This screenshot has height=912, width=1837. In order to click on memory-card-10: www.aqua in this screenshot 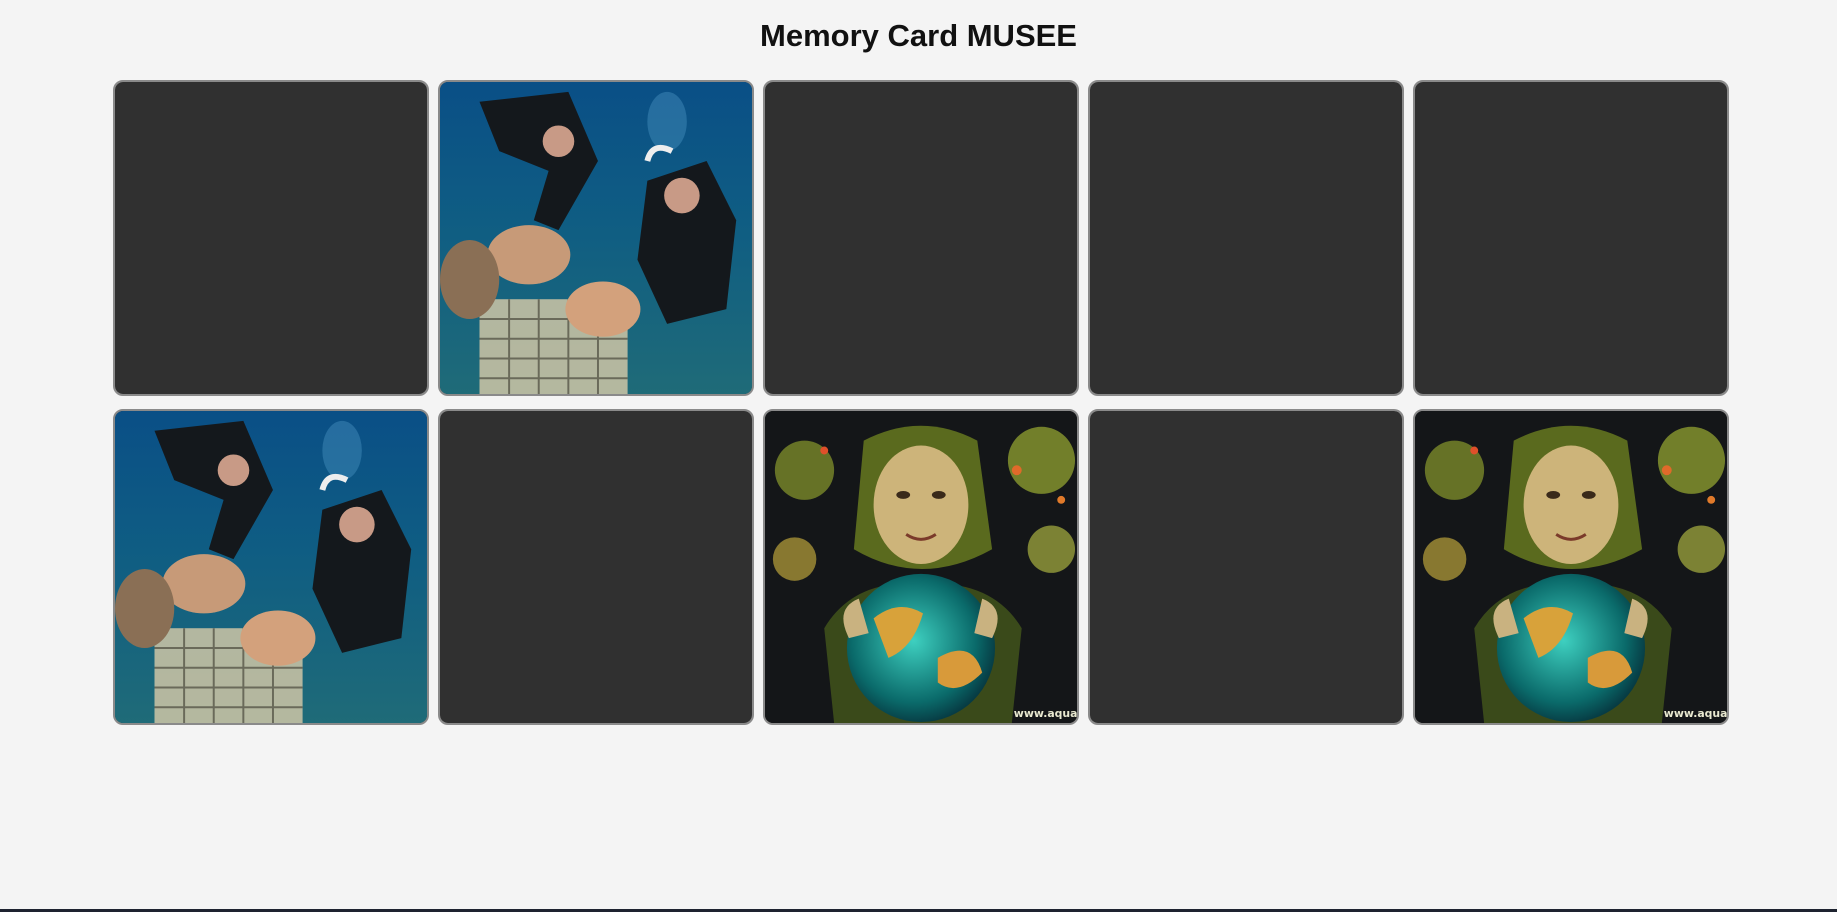, I will do `click(1571, 567)`.